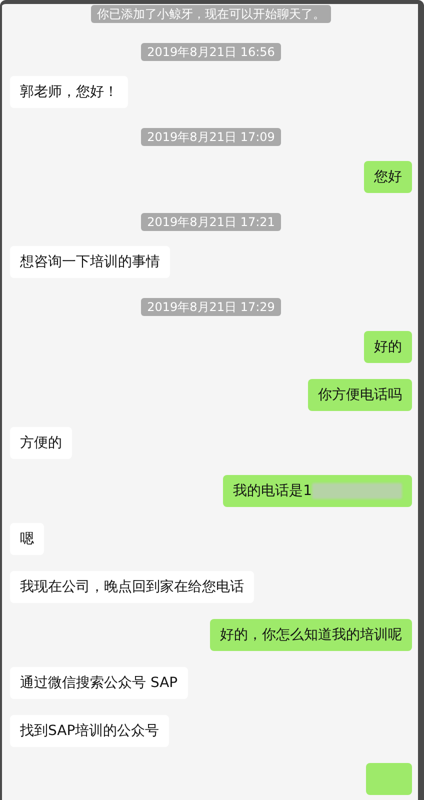 This screenshot has height=800, width=424. Describe the element at coordinates (389, 779) in the screenshot. I see `message-bubble` at that location.